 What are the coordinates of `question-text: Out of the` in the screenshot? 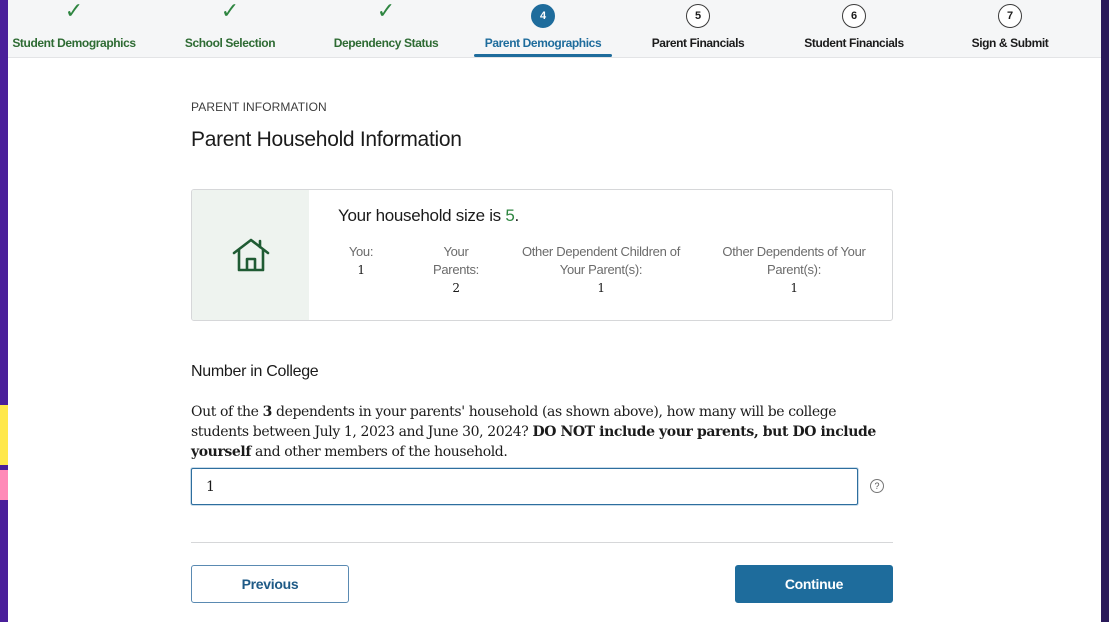 It's located at (227, 412).